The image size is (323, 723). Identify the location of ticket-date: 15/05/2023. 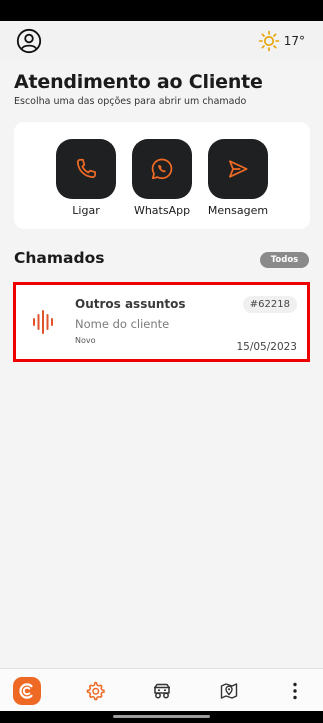
(266, 347).